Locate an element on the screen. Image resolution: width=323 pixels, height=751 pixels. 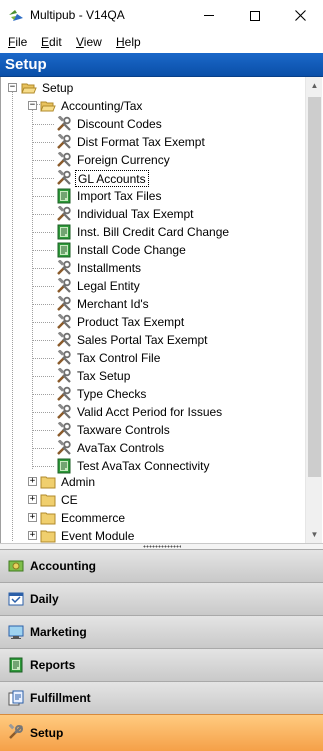
accounting-expander: − is located at coordinates (32, 105).